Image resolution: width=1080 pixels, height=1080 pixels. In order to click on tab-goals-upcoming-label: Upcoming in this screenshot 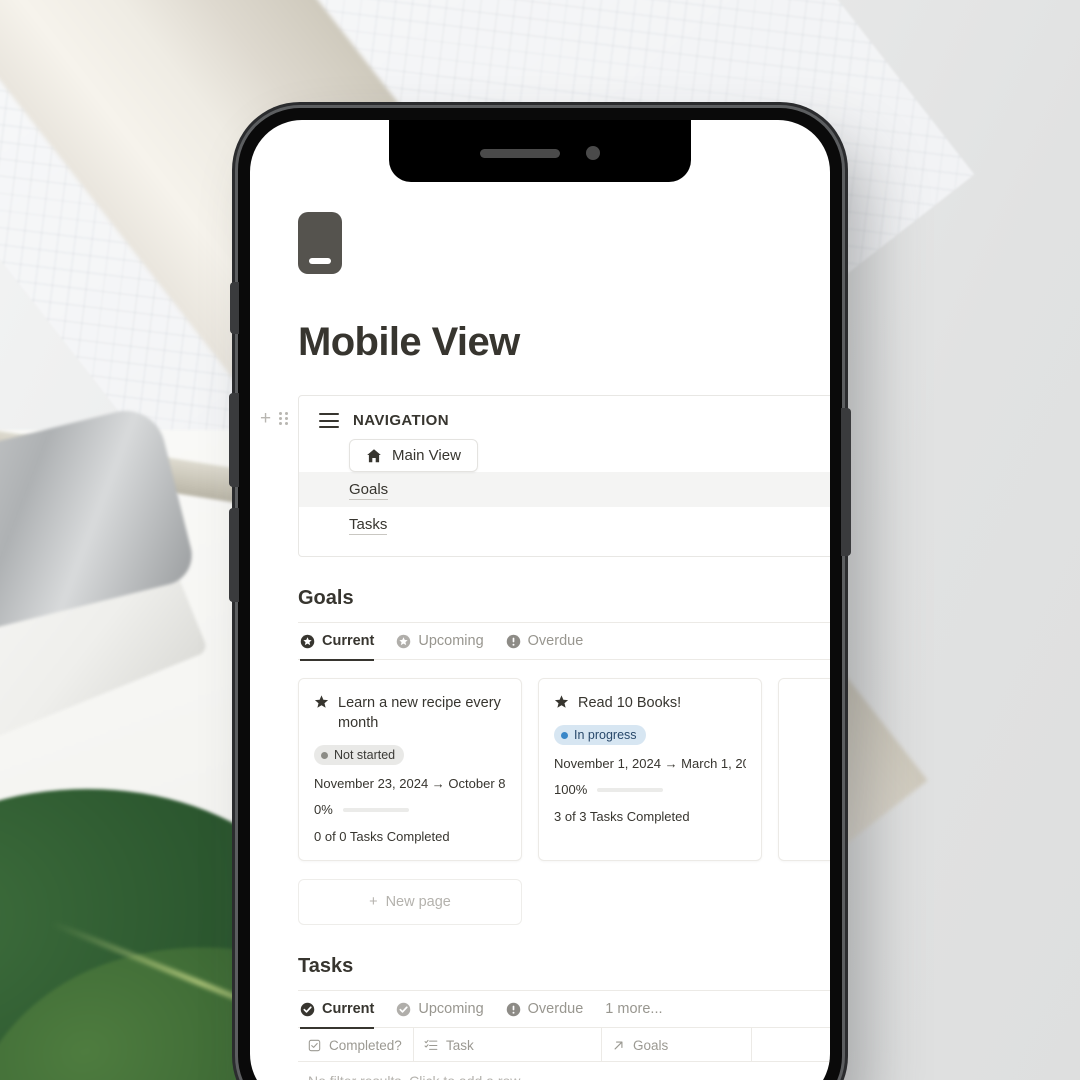, I will do `click(451, 641)`.